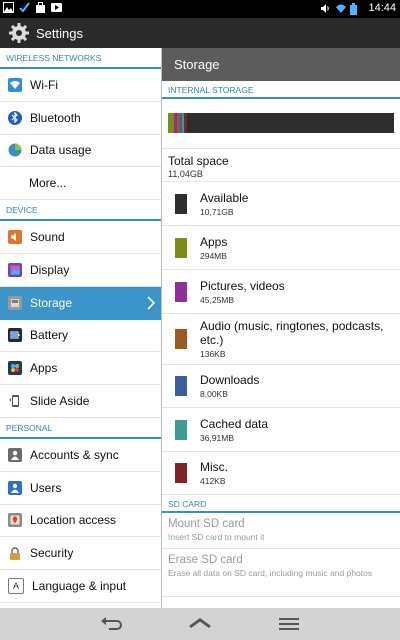 Image resolution: width=400 pixels, height=640 pixels. I want to click on storage-row-pictures-videos: Pictures, videos 45,25MB, so click(281, 292).